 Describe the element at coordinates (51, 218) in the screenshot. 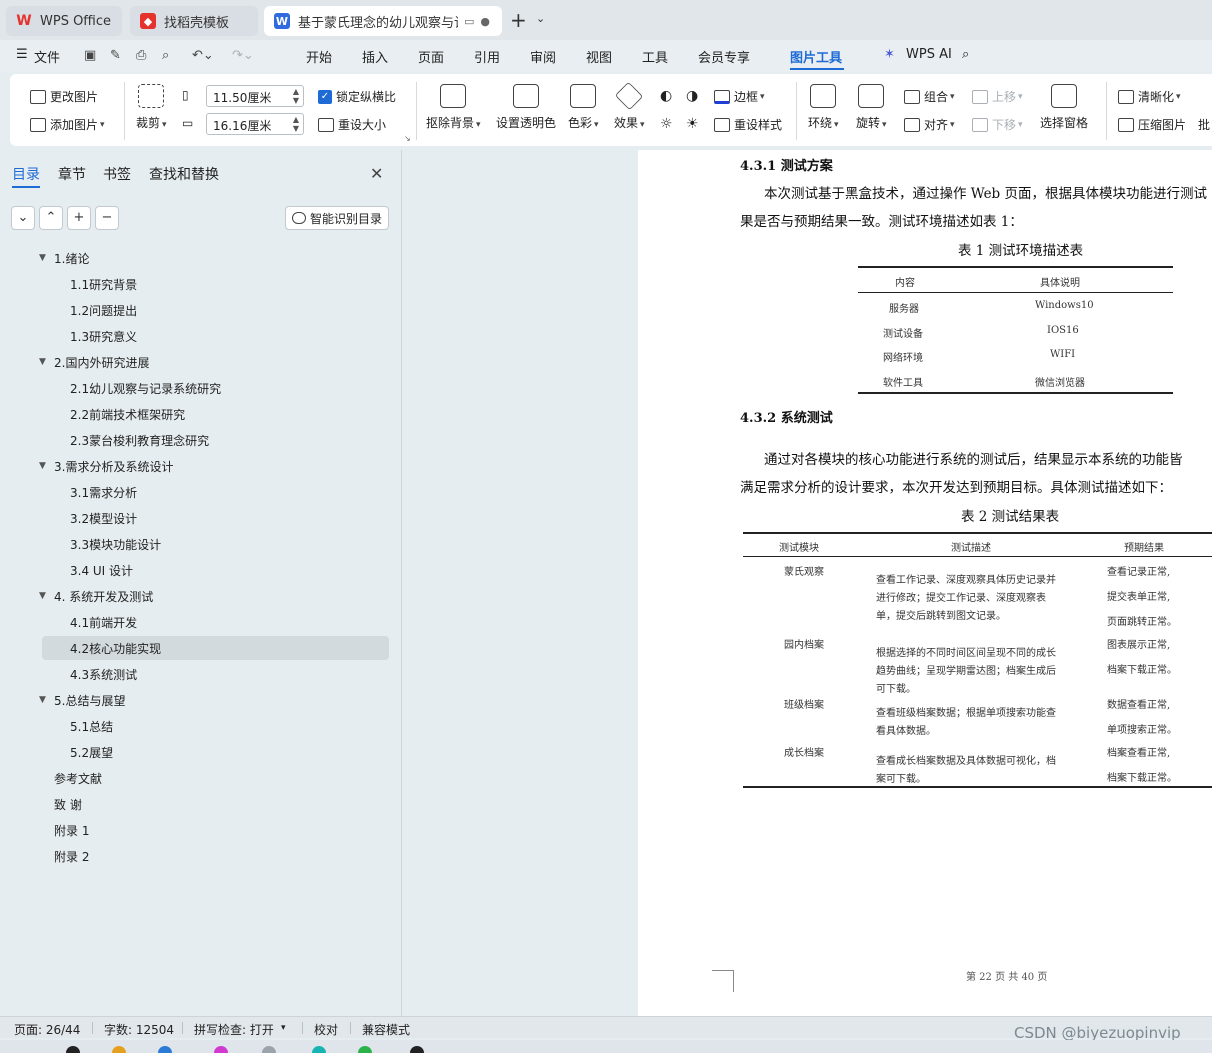

I see `chevron-up-icon: ⌃` at that location.